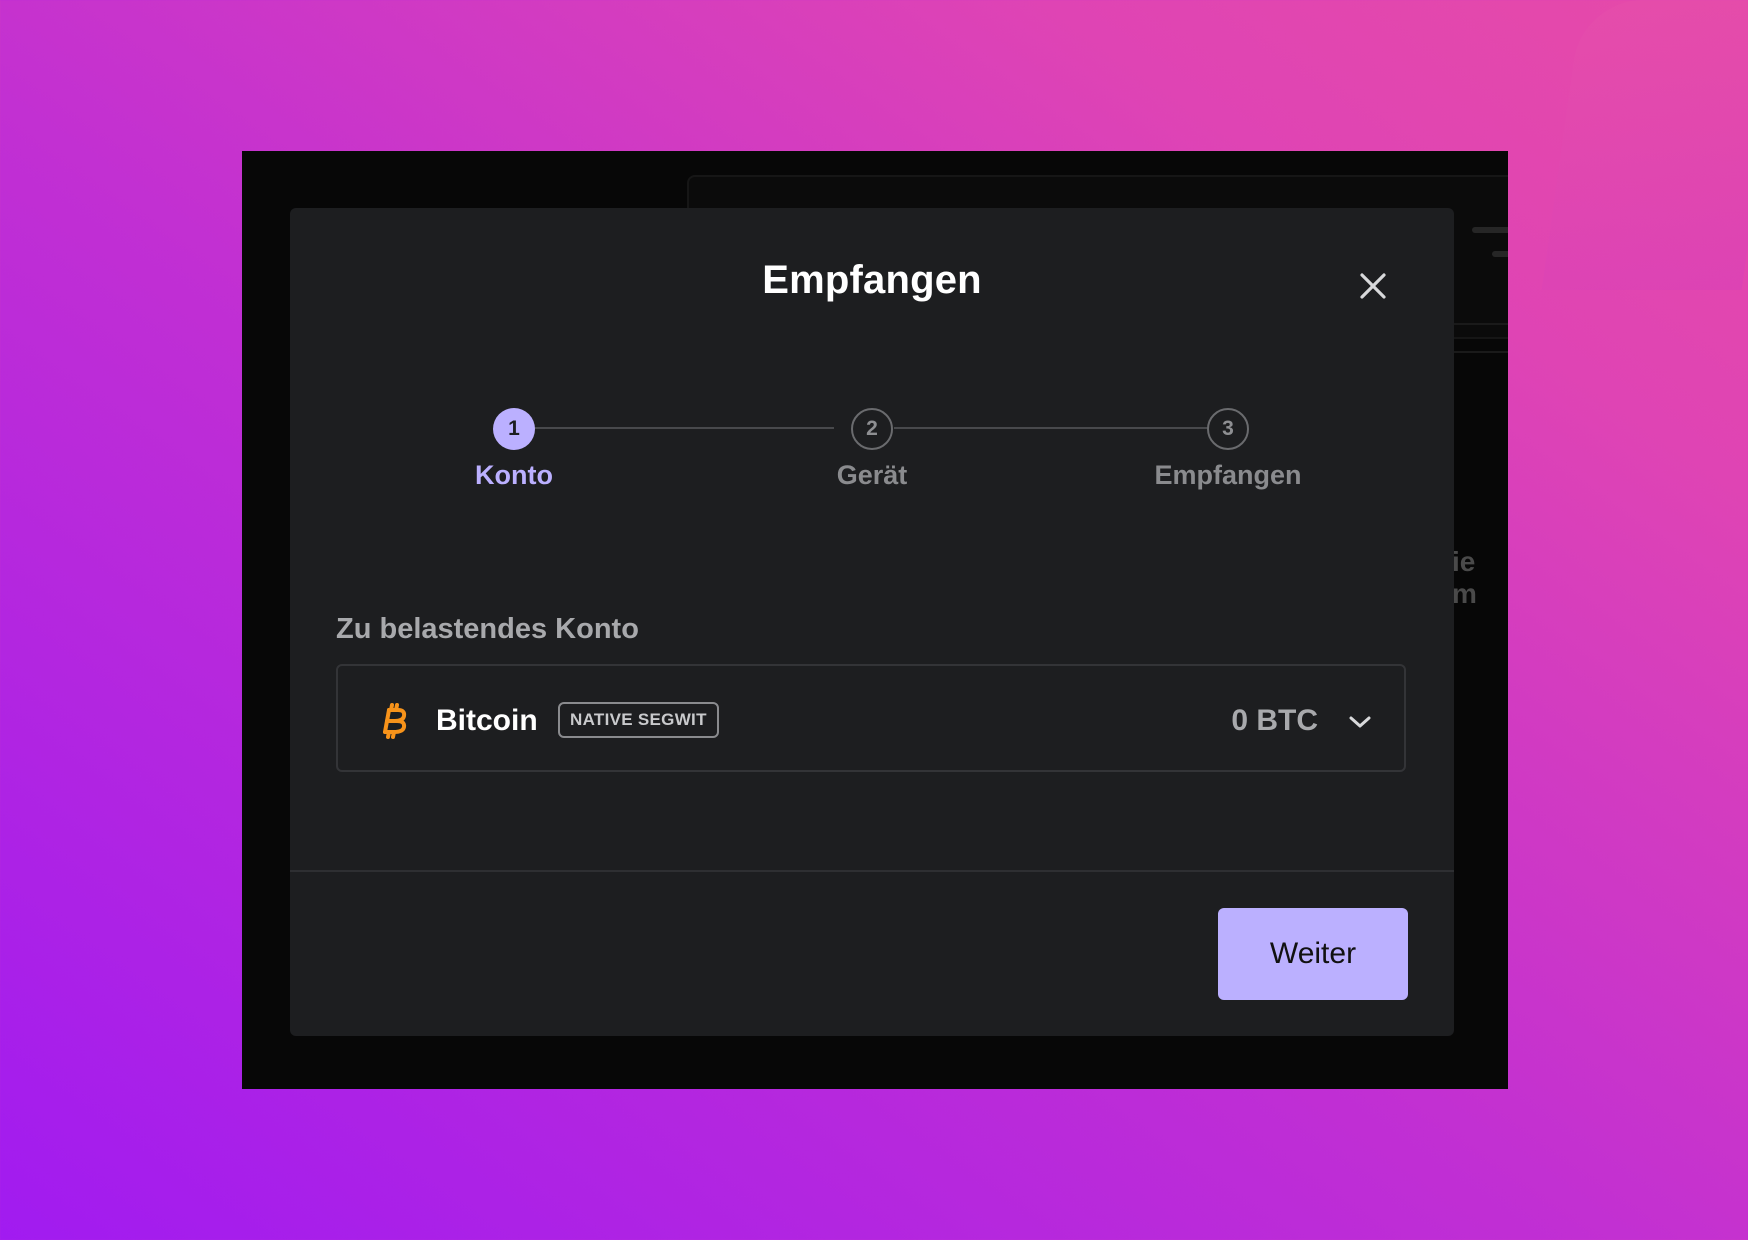 The height and width of the screenshot is (1240, 1748). What do you see at coordinates (871, 718) in the screenshot?
I see `account-select: Bitcoin NATIVE SEGWIT 0 BTC` at bounding box center [871, 718].